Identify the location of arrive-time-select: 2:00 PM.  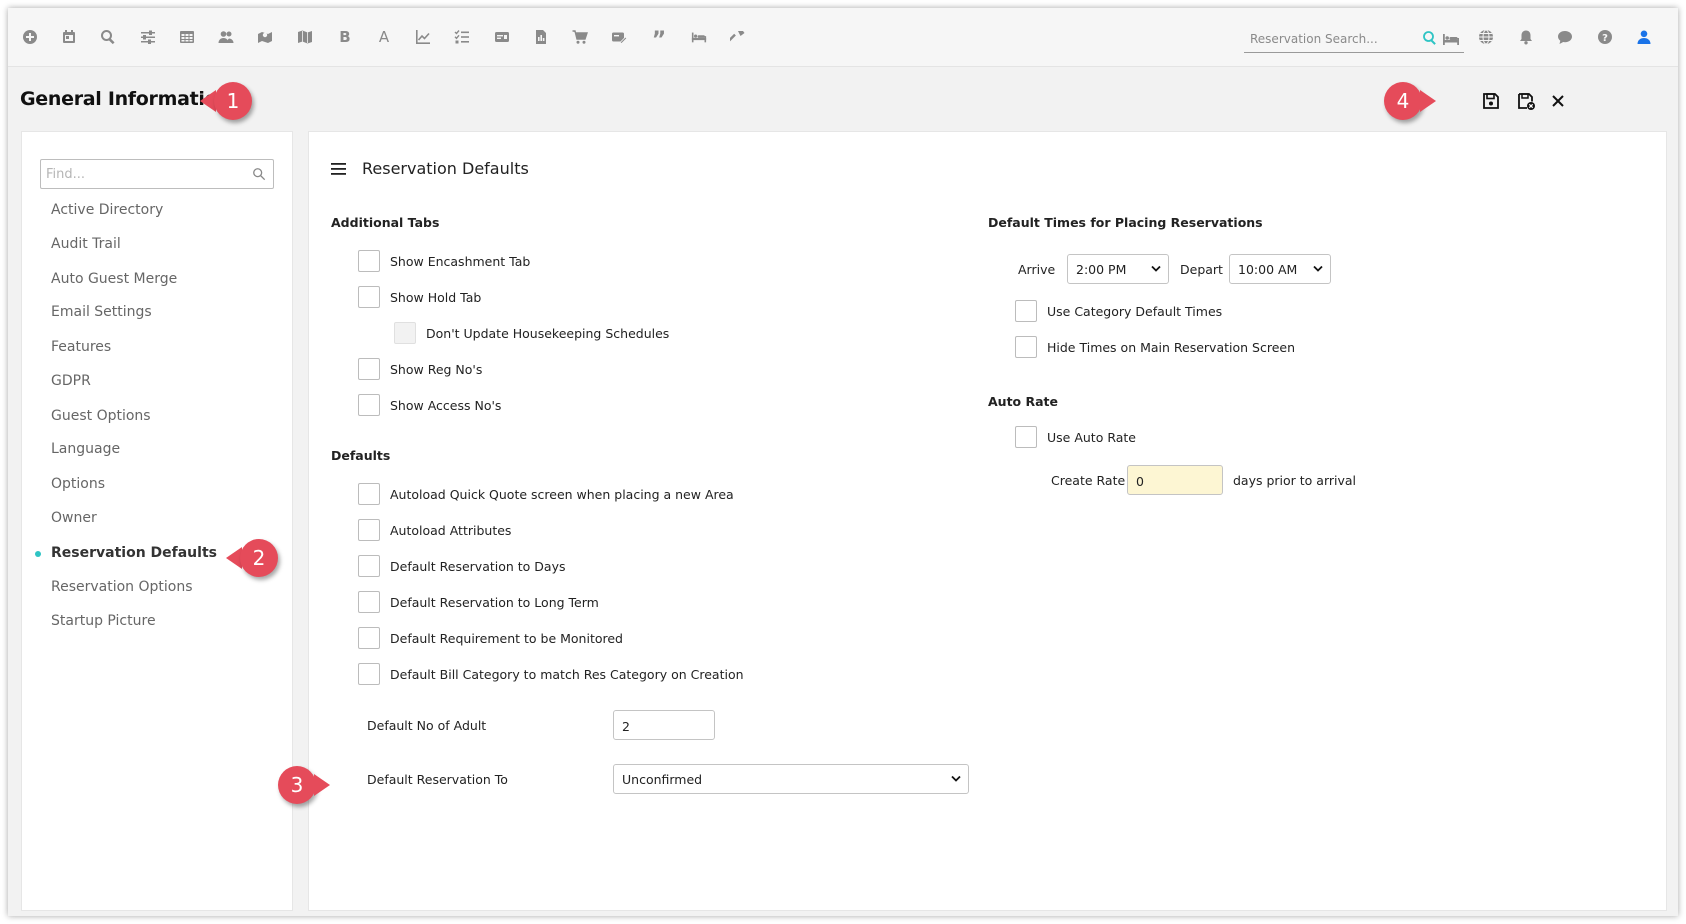
(1118, 269).